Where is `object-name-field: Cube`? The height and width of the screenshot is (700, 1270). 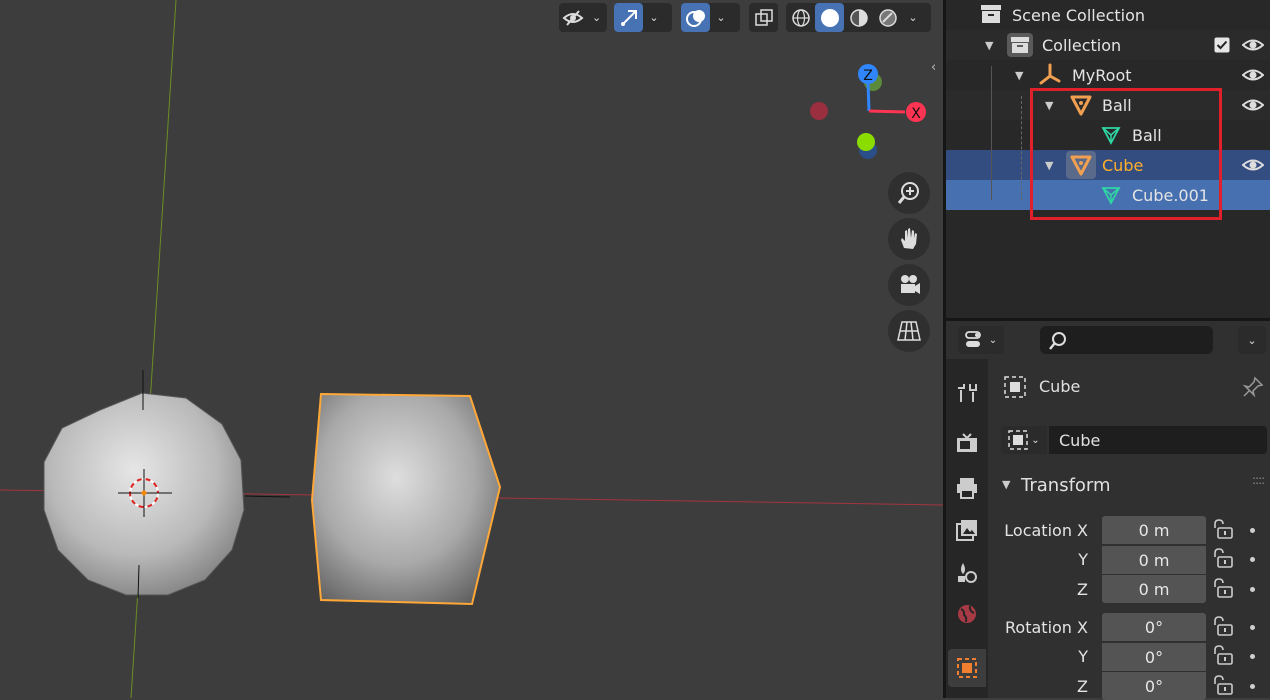 object-name-field: Cube is located at coordinates (1158, 440).